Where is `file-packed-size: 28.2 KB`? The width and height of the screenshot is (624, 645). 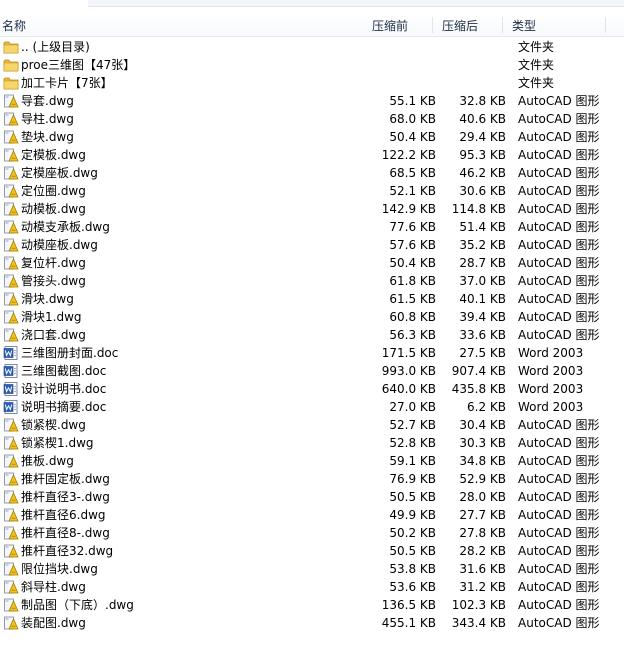
file-packed-size: 28.2 KB is located at coordinates (482, 551).